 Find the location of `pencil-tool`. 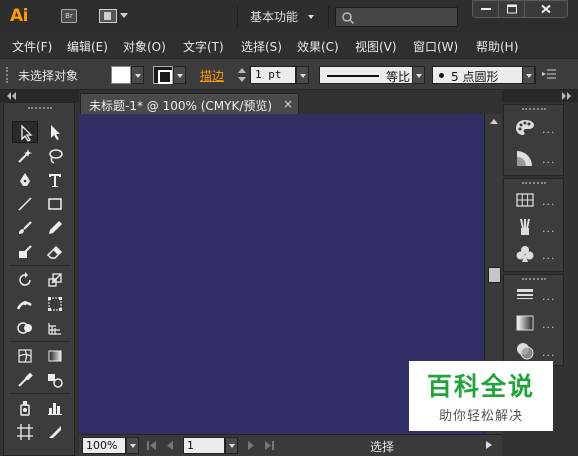

pencil-tool is located at coordinates (55, 228).